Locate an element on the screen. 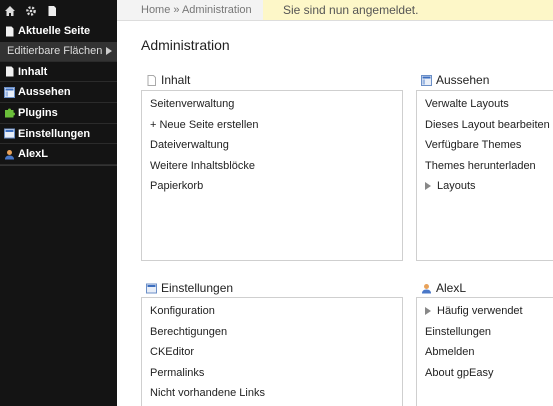 The height and width of the screenshot is (406, 553). panel-title: AlexL is located at coordinates (451, 288).